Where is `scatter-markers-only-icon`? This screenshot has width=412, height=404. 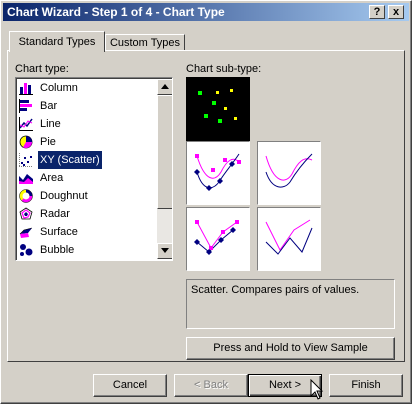 scatter-markers-only-icon is located at coordinates (217, 106).